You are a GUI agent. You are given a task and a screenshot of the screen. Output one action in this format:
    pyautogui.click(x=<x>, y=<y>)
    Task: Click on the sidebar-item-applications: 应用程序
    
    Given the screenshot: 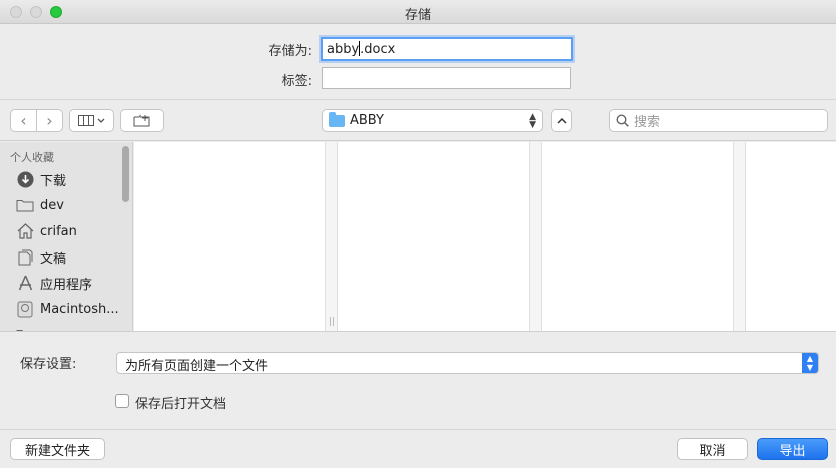 What is the action you would take?
    pyautogui.click(x=71, y=283)
    